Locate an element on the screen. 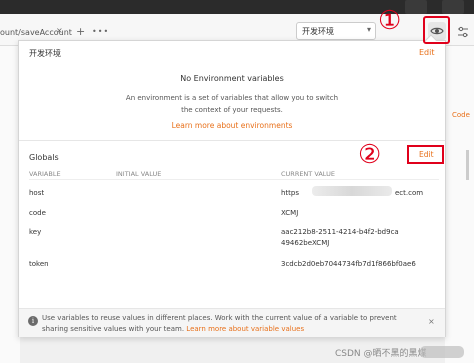  close-icon: × is located at coordinates (431, 321).